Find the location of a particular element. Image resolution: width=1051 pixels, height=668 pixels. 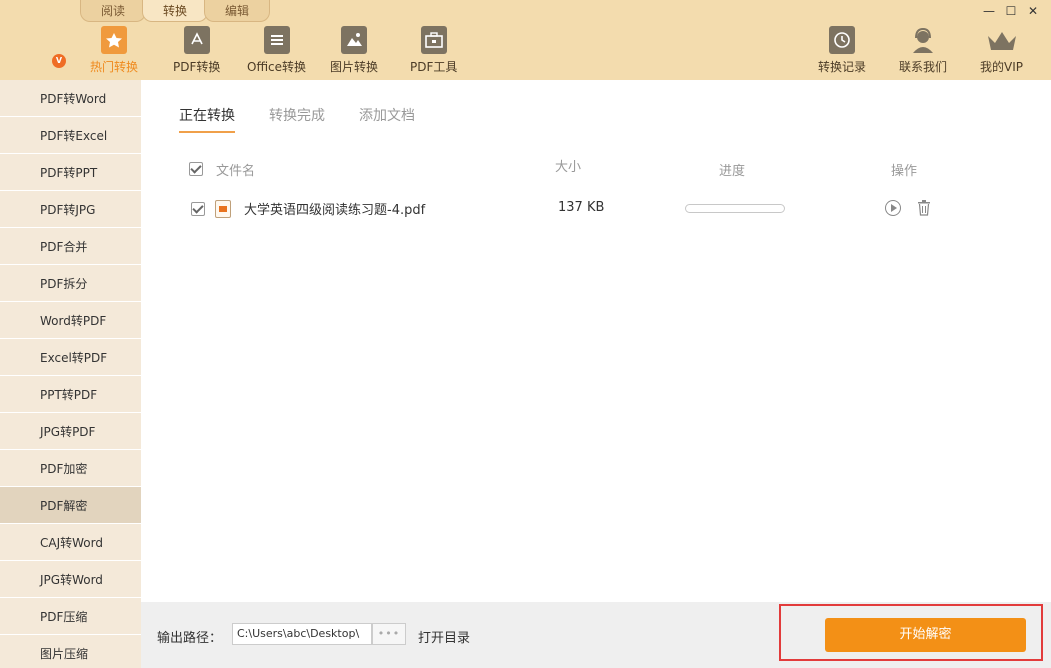

nav-hot-convert: 热门转换 is located at coordinates (114, 50).